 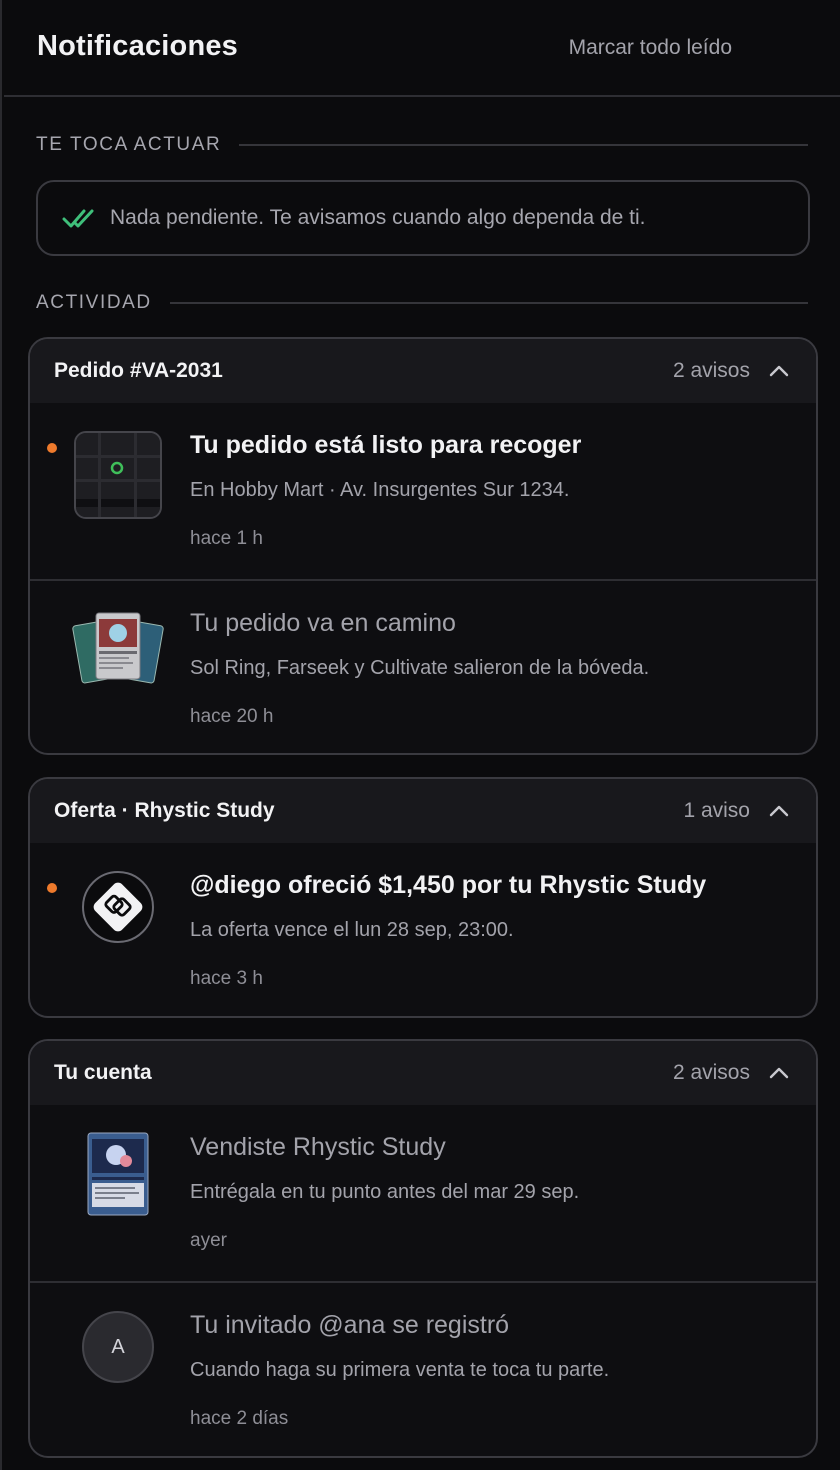 What do you see at coordinates (138, 46) in the screenshot?
I see `page-title: Notificaciones` at bounding box center [138, 46].